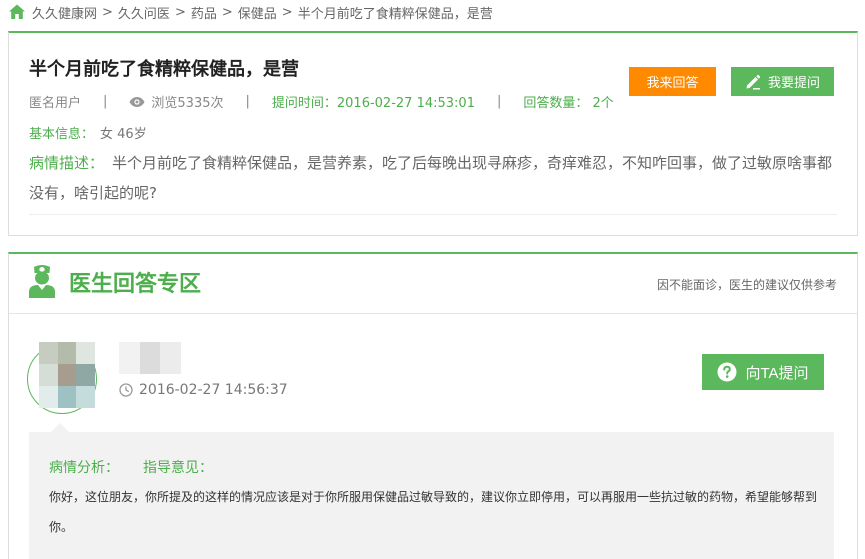 Image resolution: width=865 pixels, height=559 pixels. I want to click on home-icon, so click(17, 12).